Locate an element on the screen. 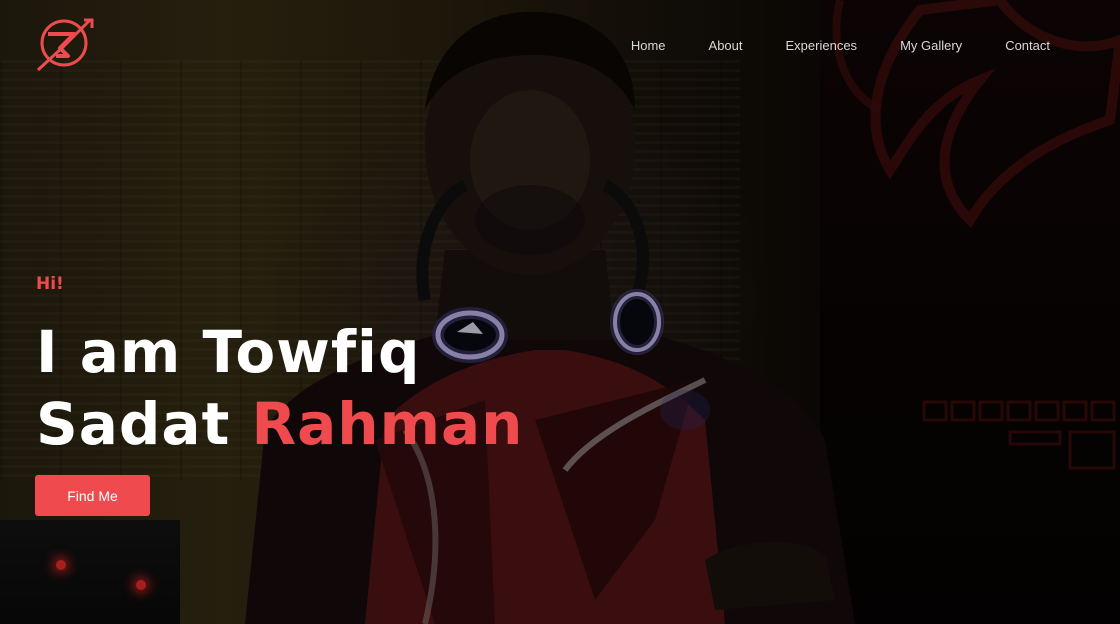 The image size is (1120, 624). nav-contact-link: Contact is located at coordinates (1027, 45).